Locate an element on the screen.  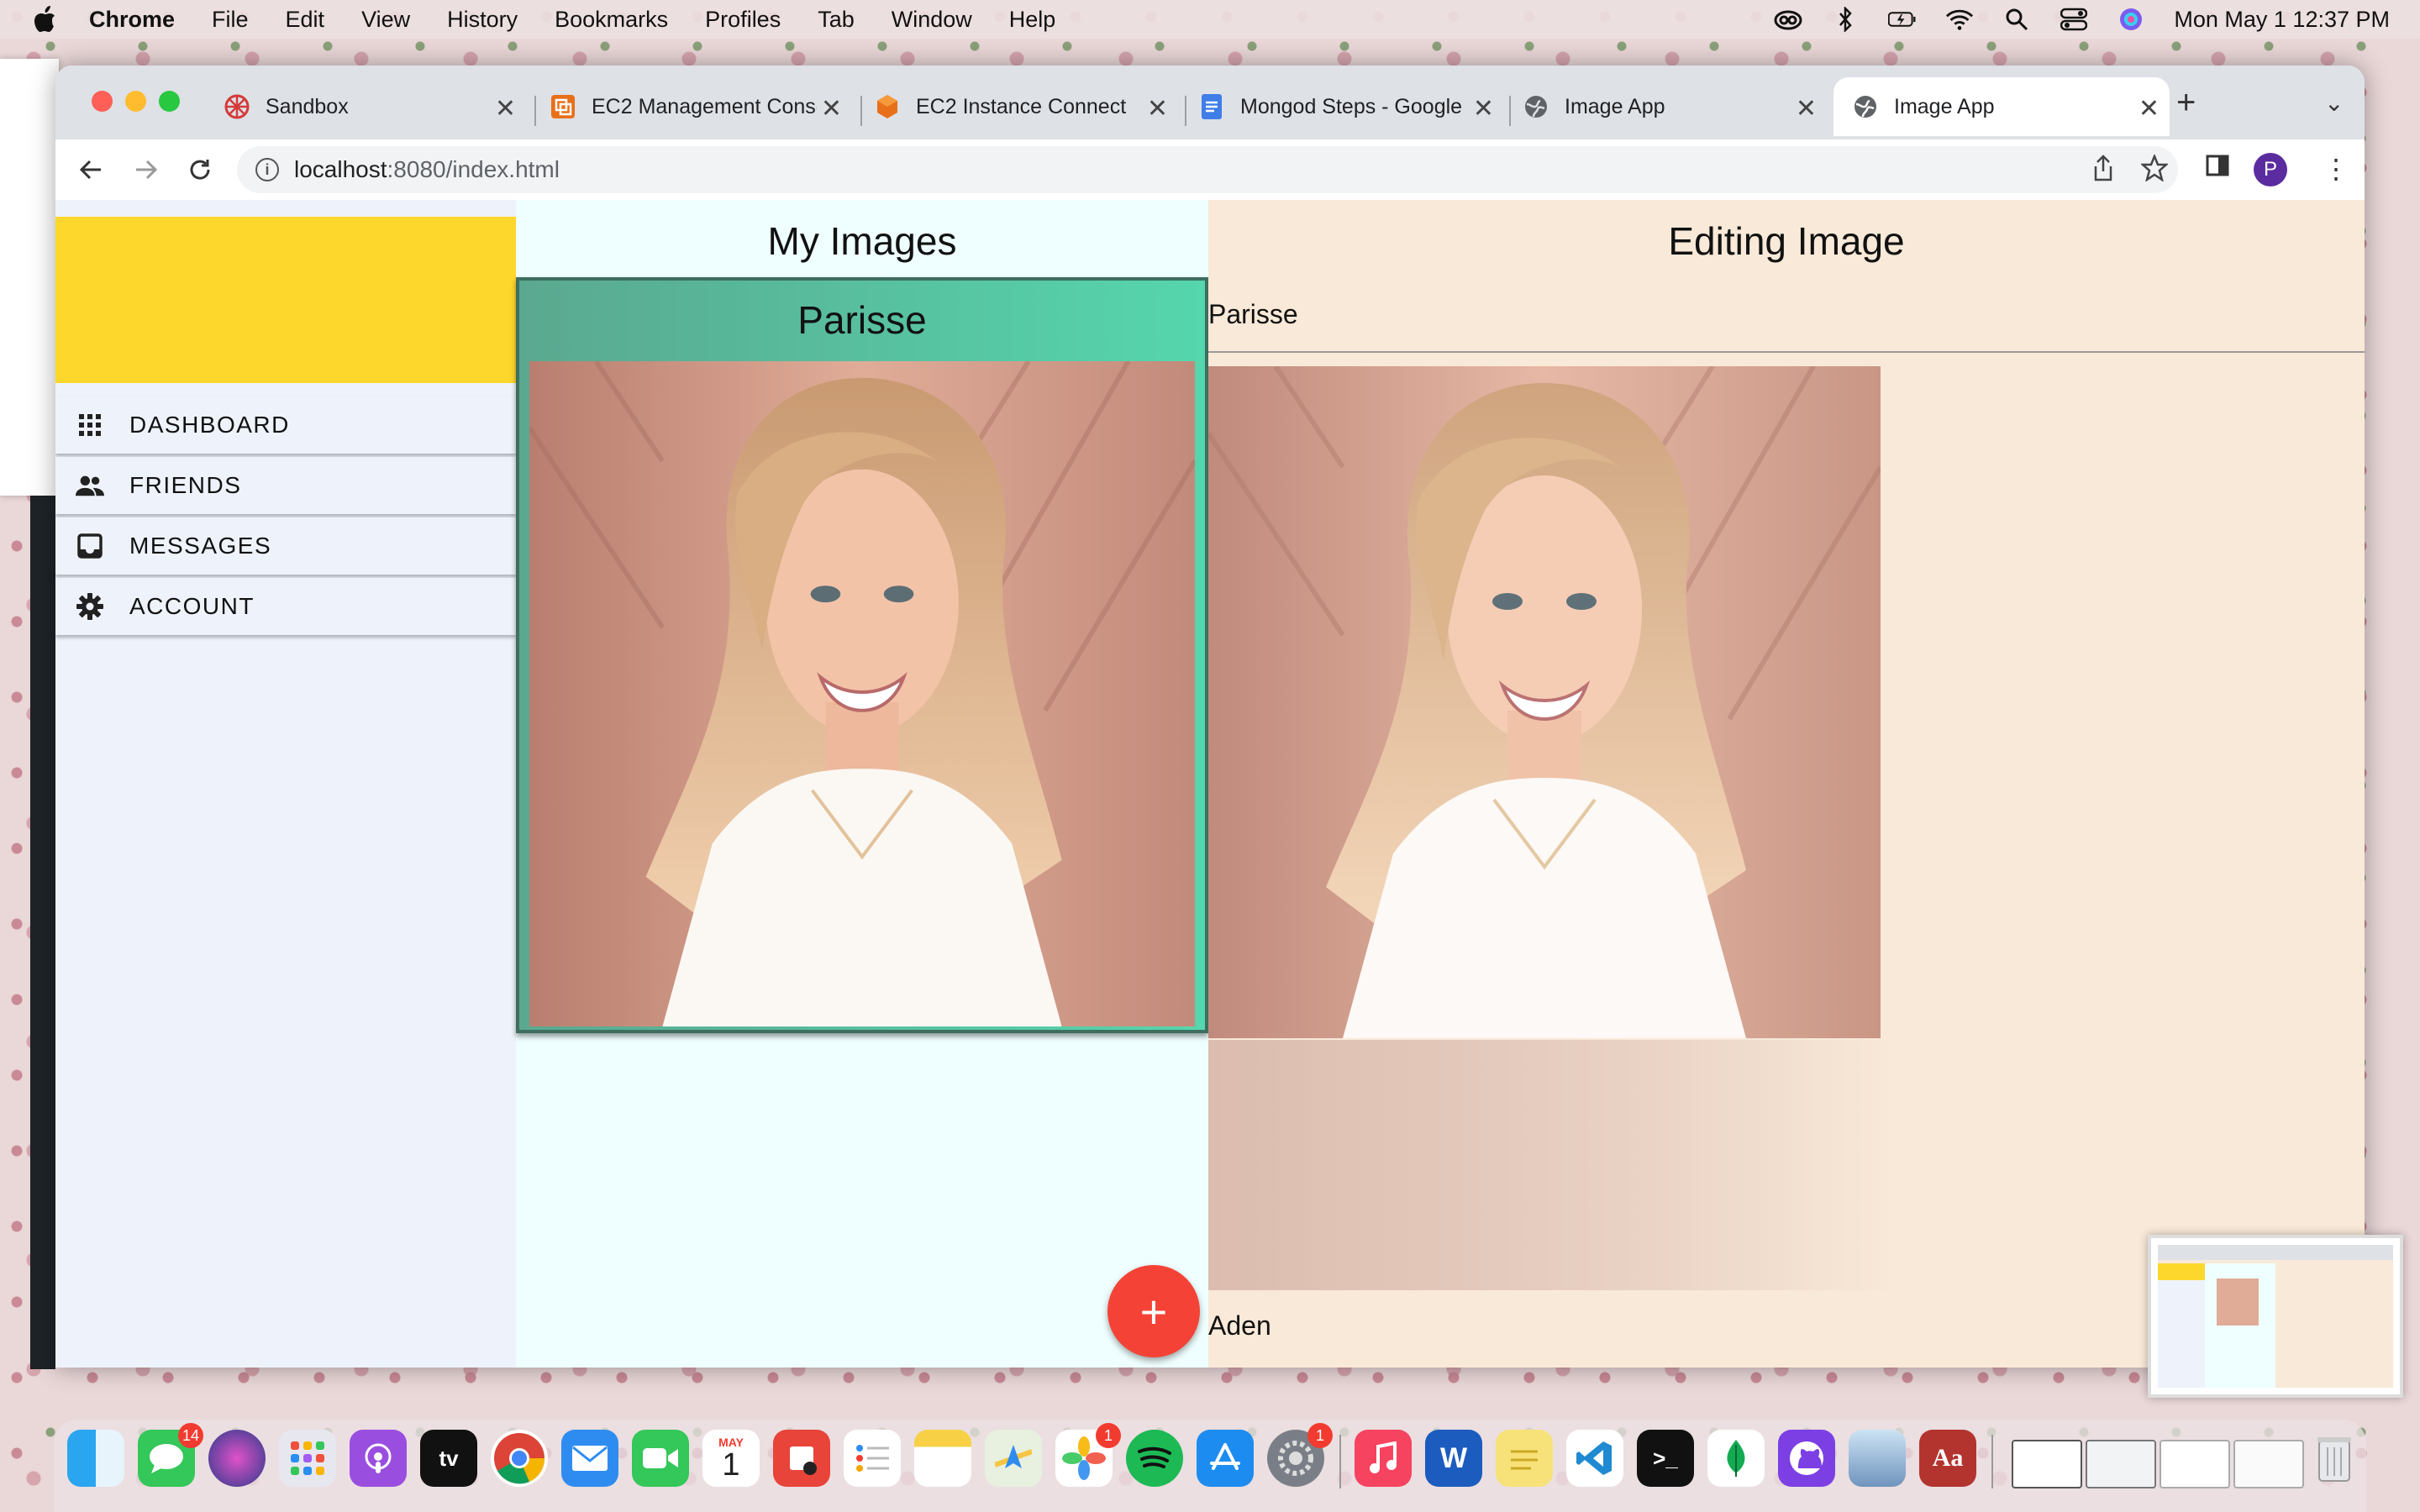
launchpad-icon is located at coordinates (307, 1458).